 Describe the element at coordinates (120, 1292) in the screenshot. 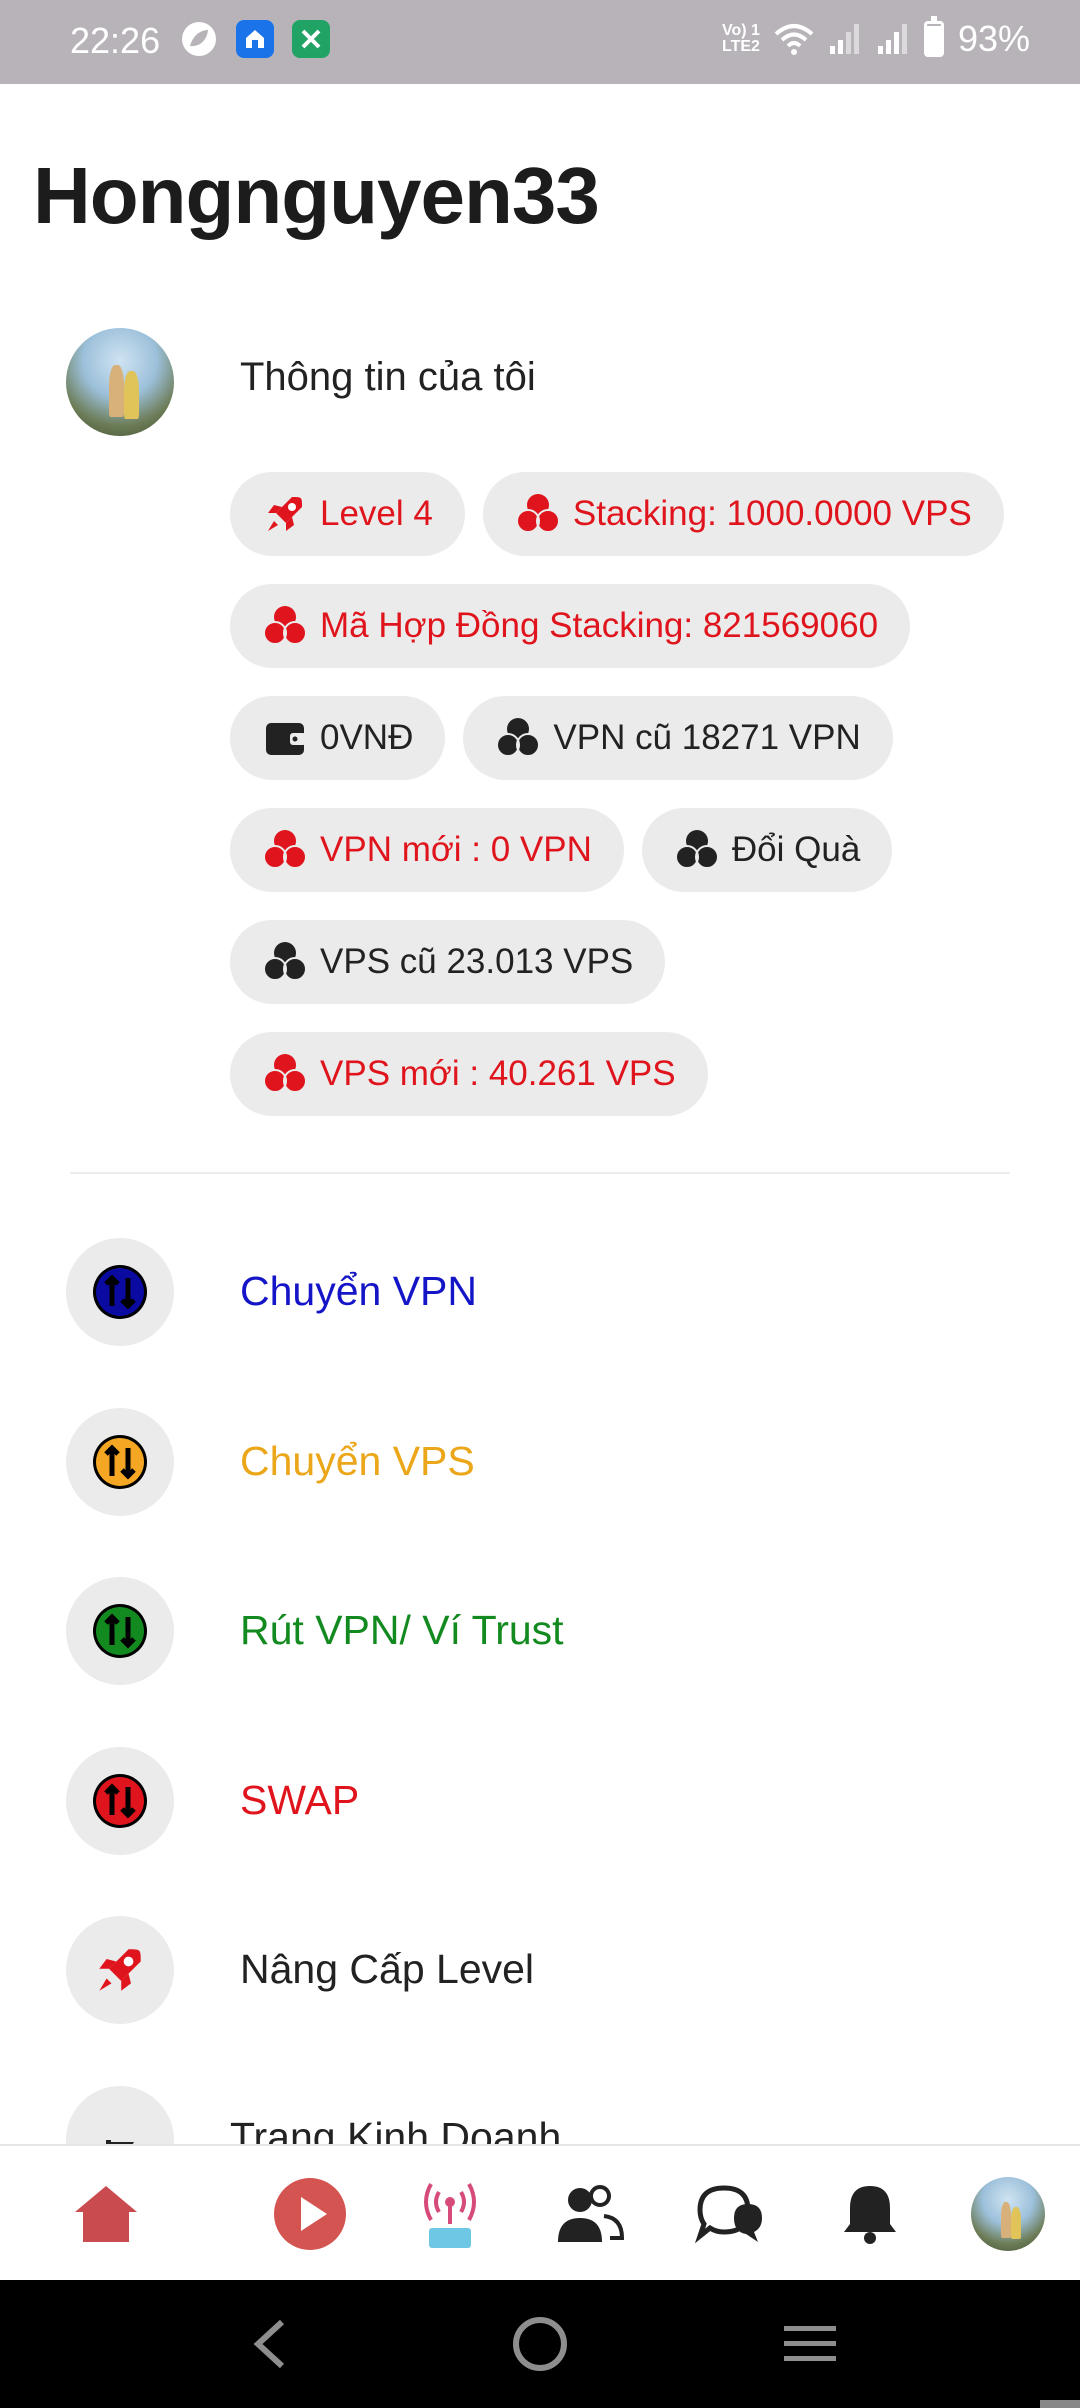

I see `transfer-vpn-icon` at that location.